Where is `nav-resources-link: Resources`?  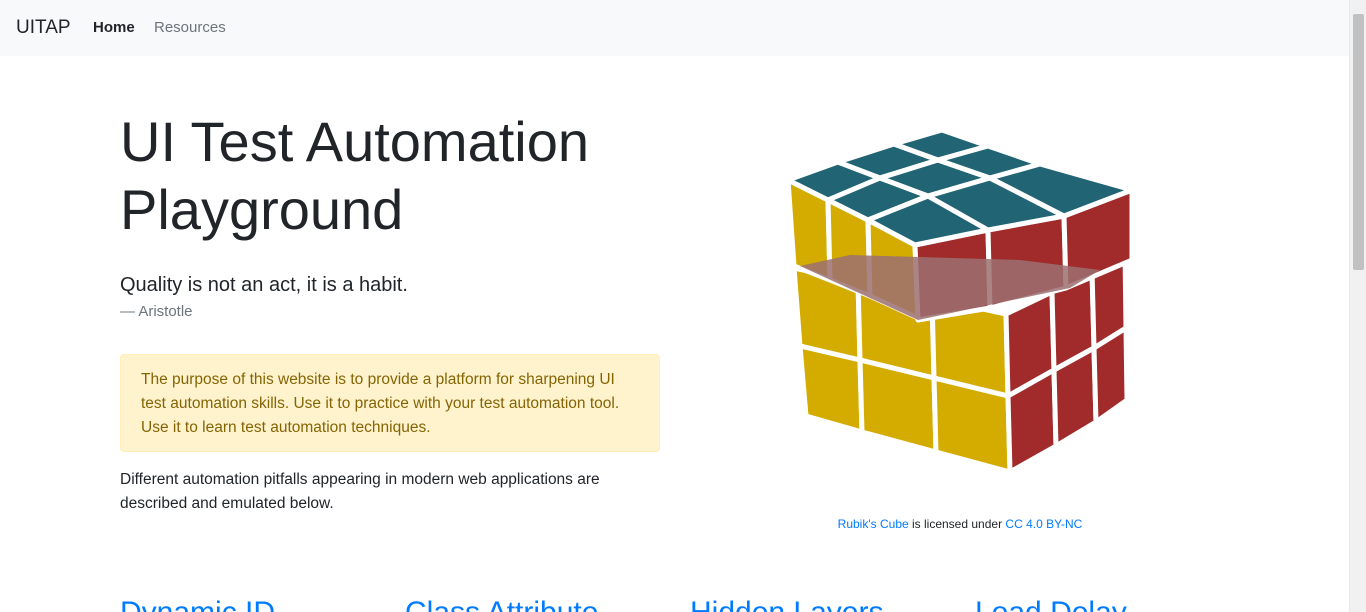 nav-resources-link: Resources is located at coordinates (190, 27).